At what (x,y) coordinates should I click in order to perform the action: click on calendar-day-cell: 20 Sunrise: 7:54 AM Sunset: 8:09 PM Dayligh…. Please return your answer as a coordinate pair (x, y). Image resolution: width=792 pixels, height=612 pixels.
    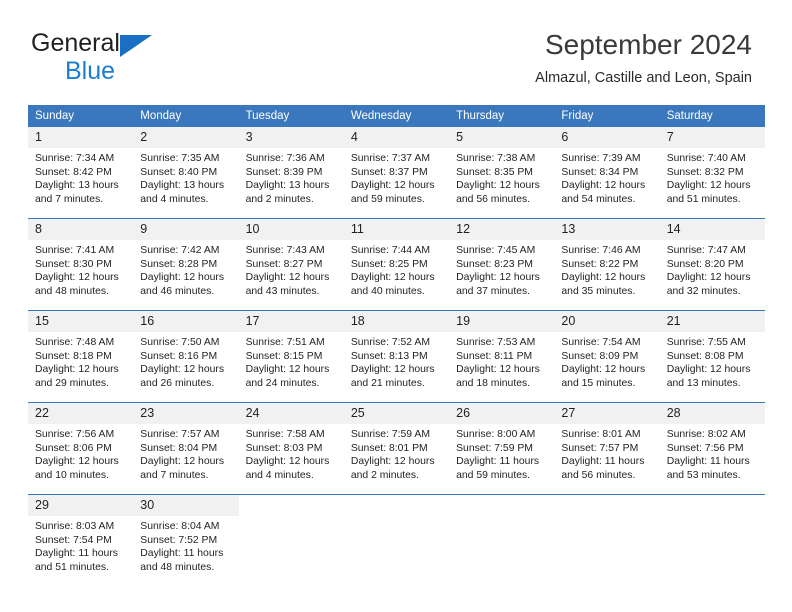
    Looking at the image, I should click on (607, 356).